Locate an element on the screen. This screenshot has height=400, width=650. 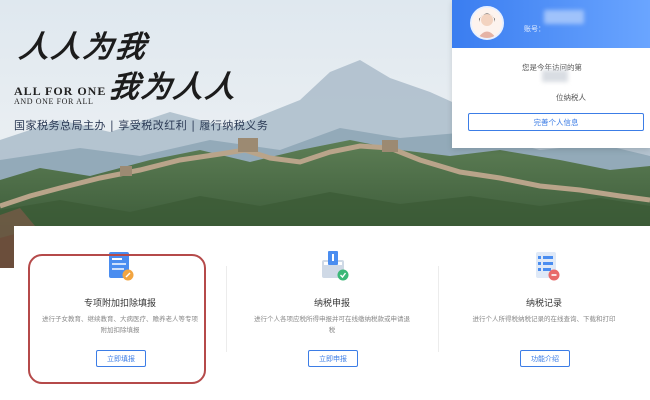
service-title: 纳税申报 is located at coordinates (331, 303).